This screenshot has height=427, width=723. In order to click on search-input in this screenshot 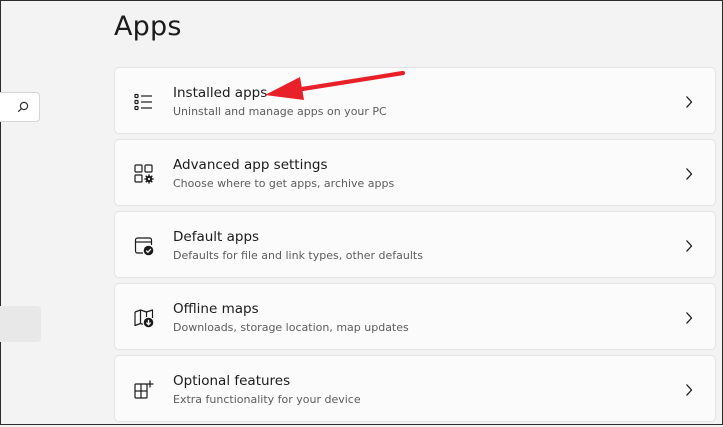, I will do `click(20, 107)`.